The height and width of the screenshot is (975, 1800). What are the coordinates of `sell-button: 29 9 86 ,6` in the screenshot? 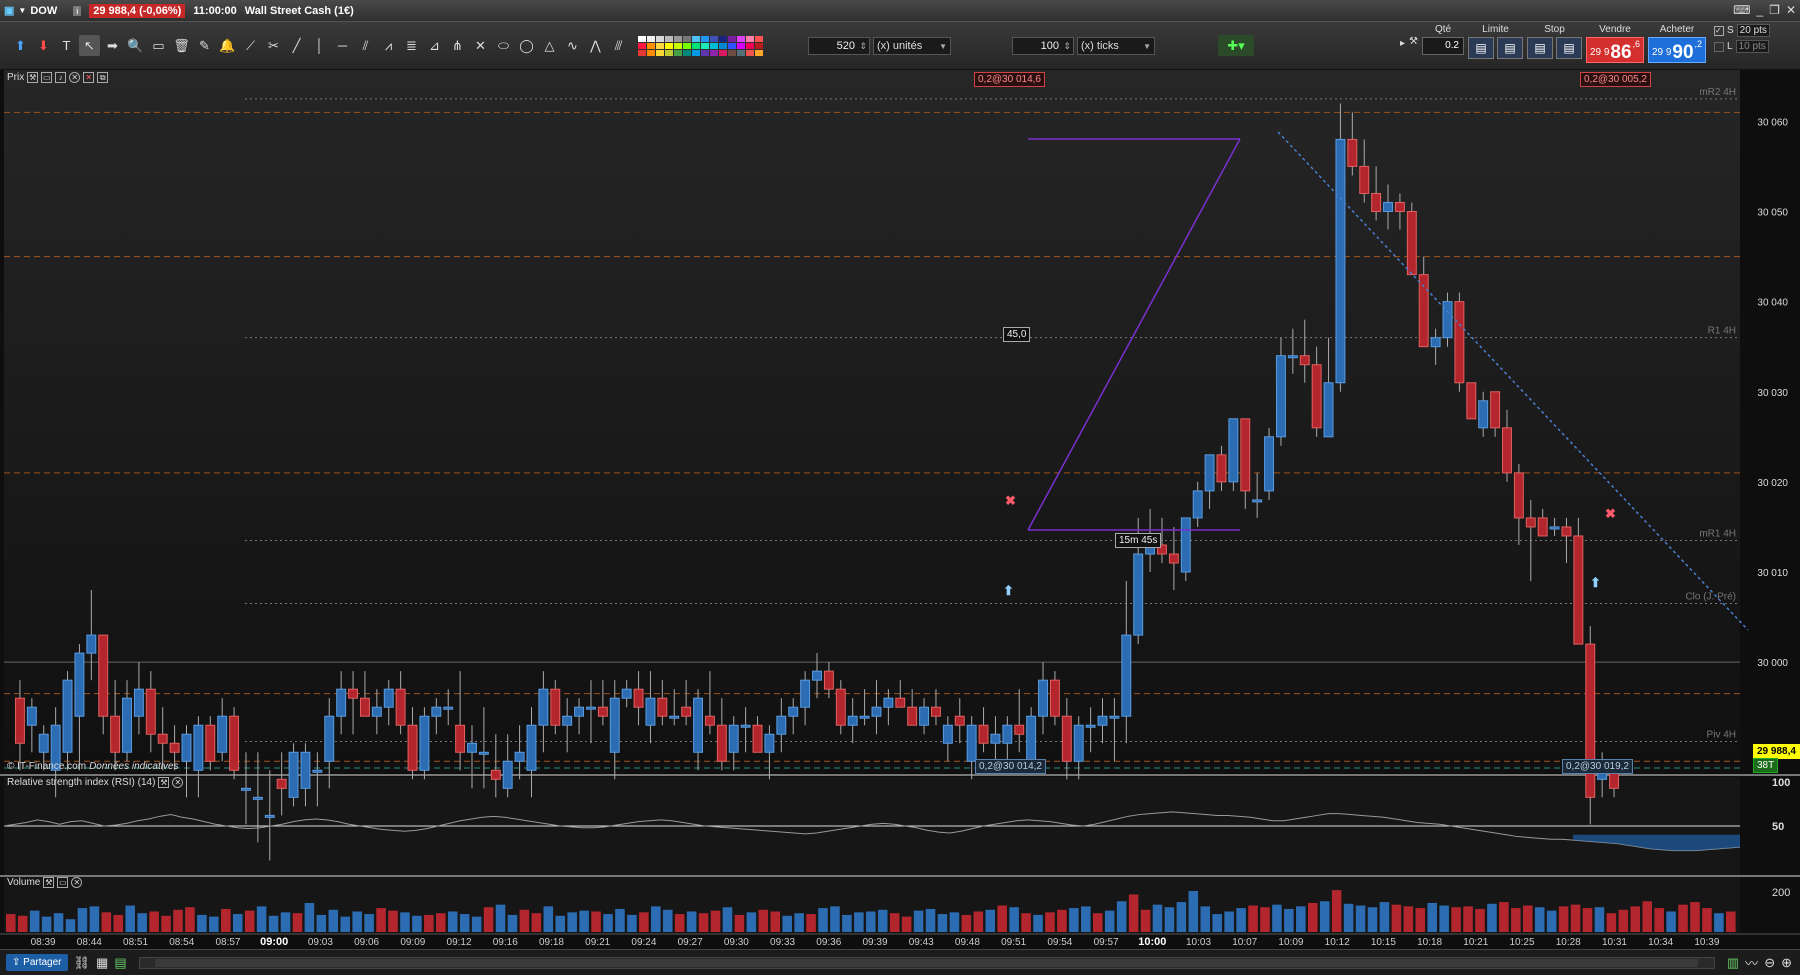 It's located at (1615, 50).